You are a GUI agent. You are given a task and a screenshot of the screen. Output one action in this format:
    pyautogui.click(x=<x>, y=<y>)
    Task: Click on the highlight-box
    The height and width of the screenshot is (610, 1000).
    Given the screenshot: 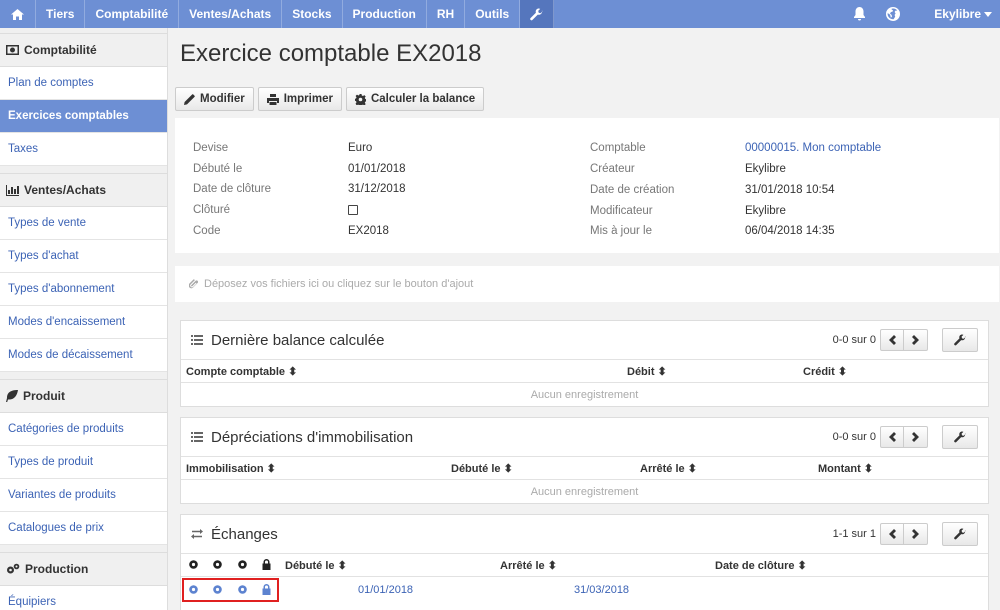 What is the action you would take?
    pyautogui.click(x=230, y=590)
    